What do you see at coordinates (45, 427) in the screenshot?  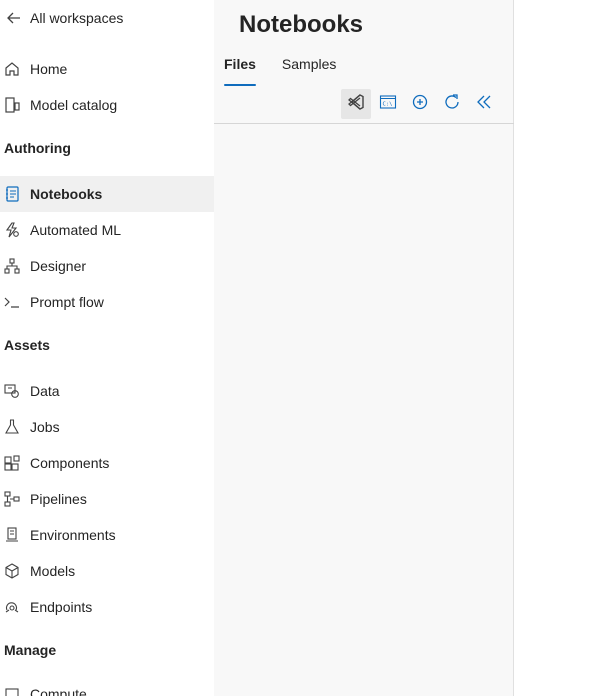 I see `nav-label-jobs: Jobs` at bounding box center [45, 427].